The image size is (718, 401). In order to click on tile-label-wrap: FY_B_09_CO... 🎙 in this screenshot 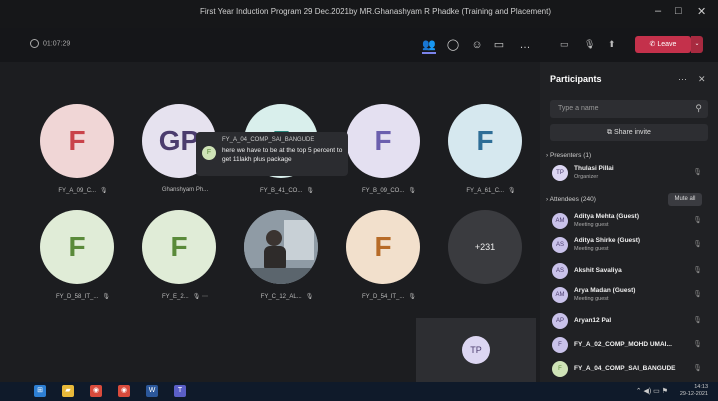, I will do `click(389, 190)`.